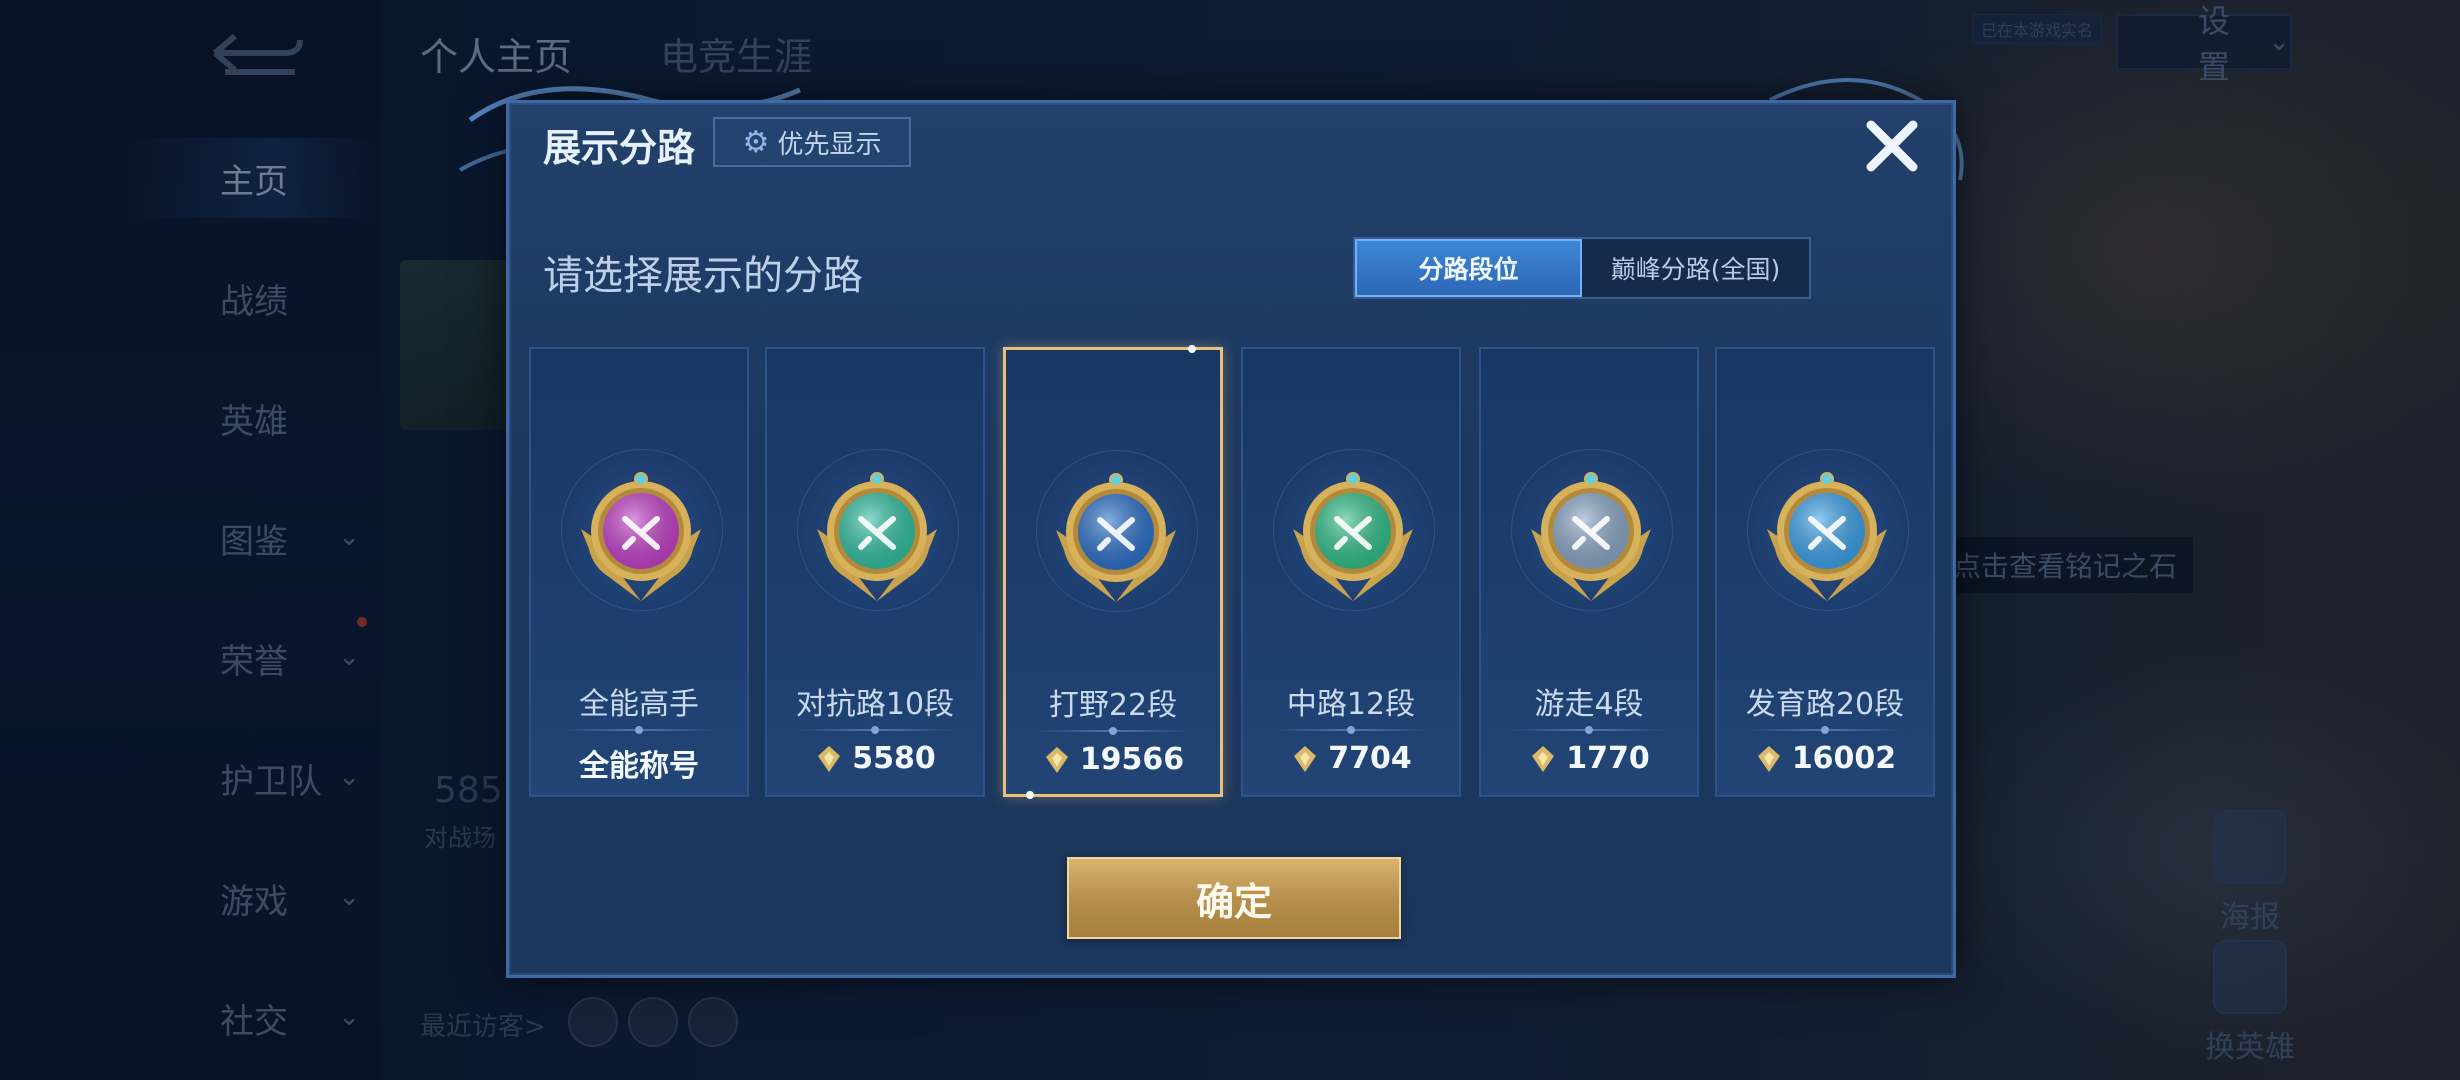 The image size is (2460, 1080). I want to click on lane-card: 打野22段 19566, so click(1113, 572).